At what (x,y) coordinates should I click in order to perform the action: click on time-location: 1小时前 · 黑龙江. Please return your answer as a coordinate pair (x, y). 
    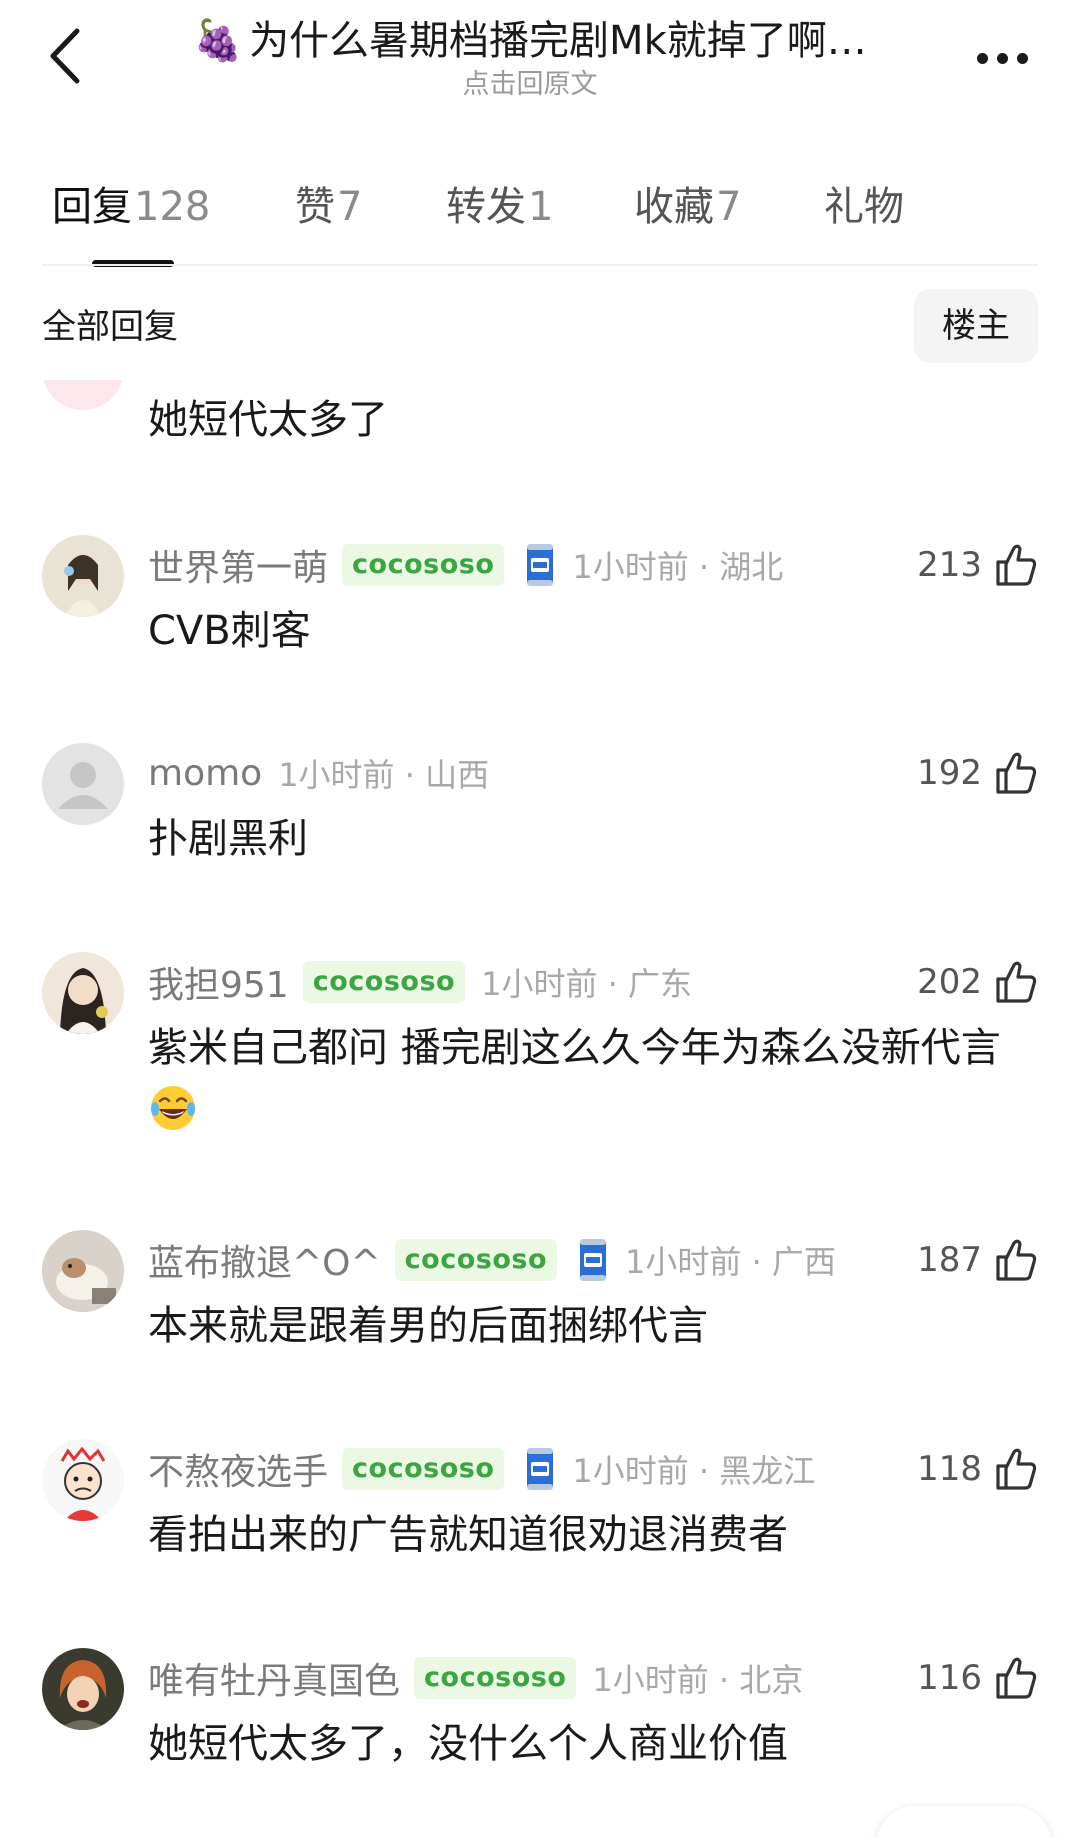
    Looking at the image, I should click on (694, 1471).